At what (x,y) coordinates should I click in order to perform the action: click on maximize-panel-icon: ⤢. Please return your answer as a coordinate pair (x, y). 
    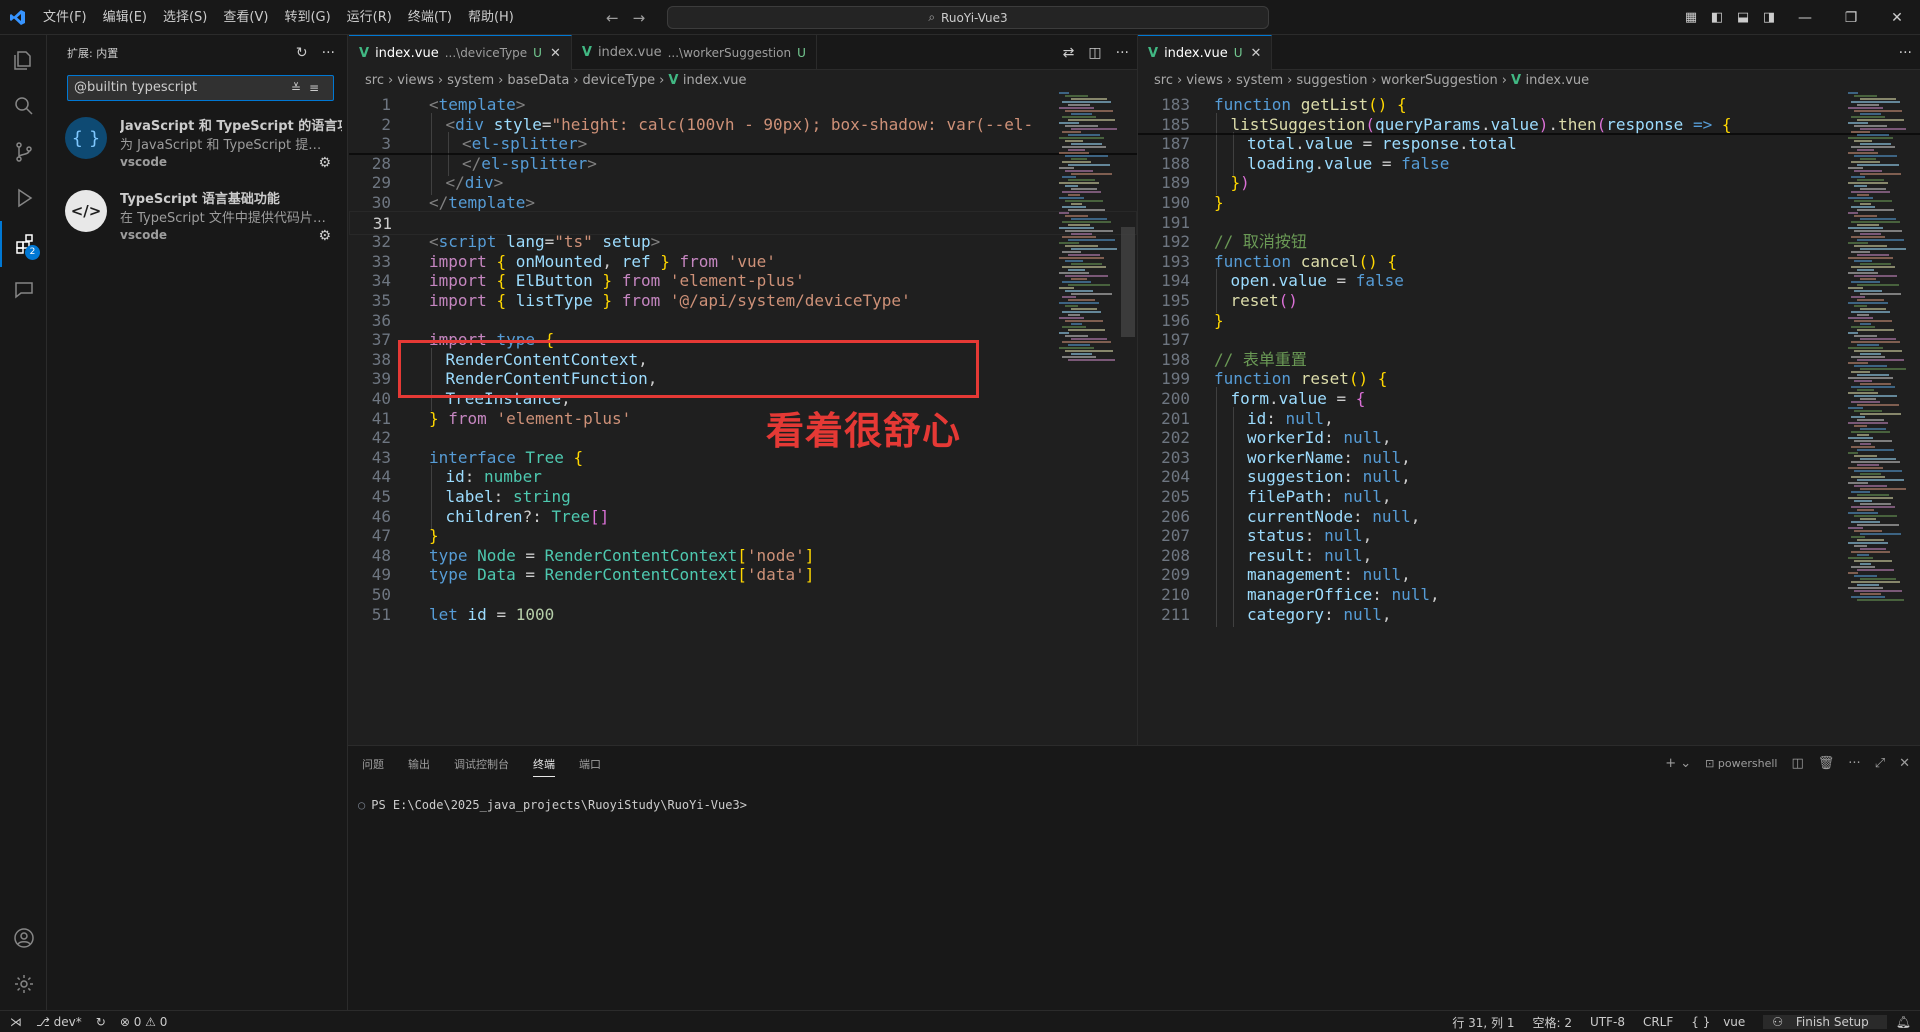
    Looking at the image, I should click on (1880, 763).